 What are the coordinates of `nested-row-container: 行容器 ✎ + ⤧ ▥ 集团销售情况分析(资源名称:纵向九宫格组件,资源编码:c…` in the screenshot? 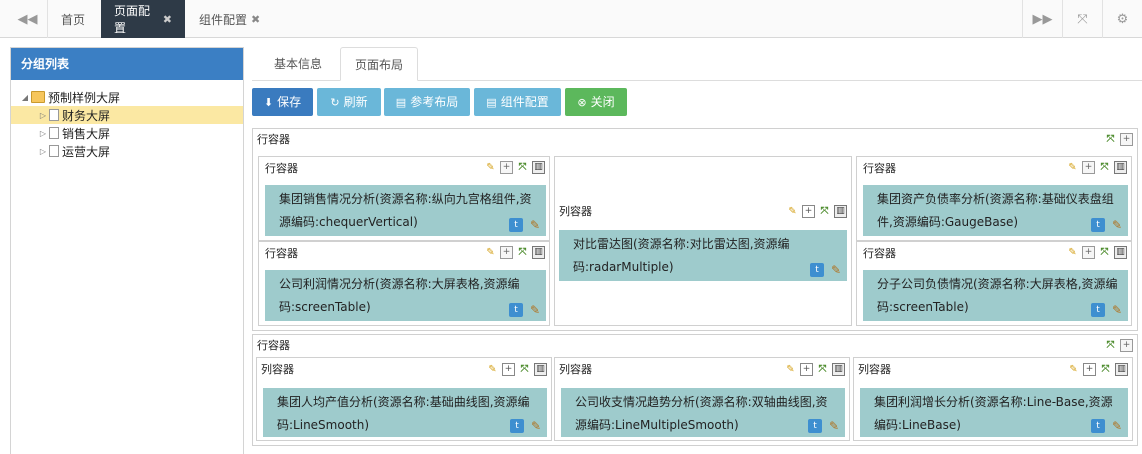 It's located at (404, 198).